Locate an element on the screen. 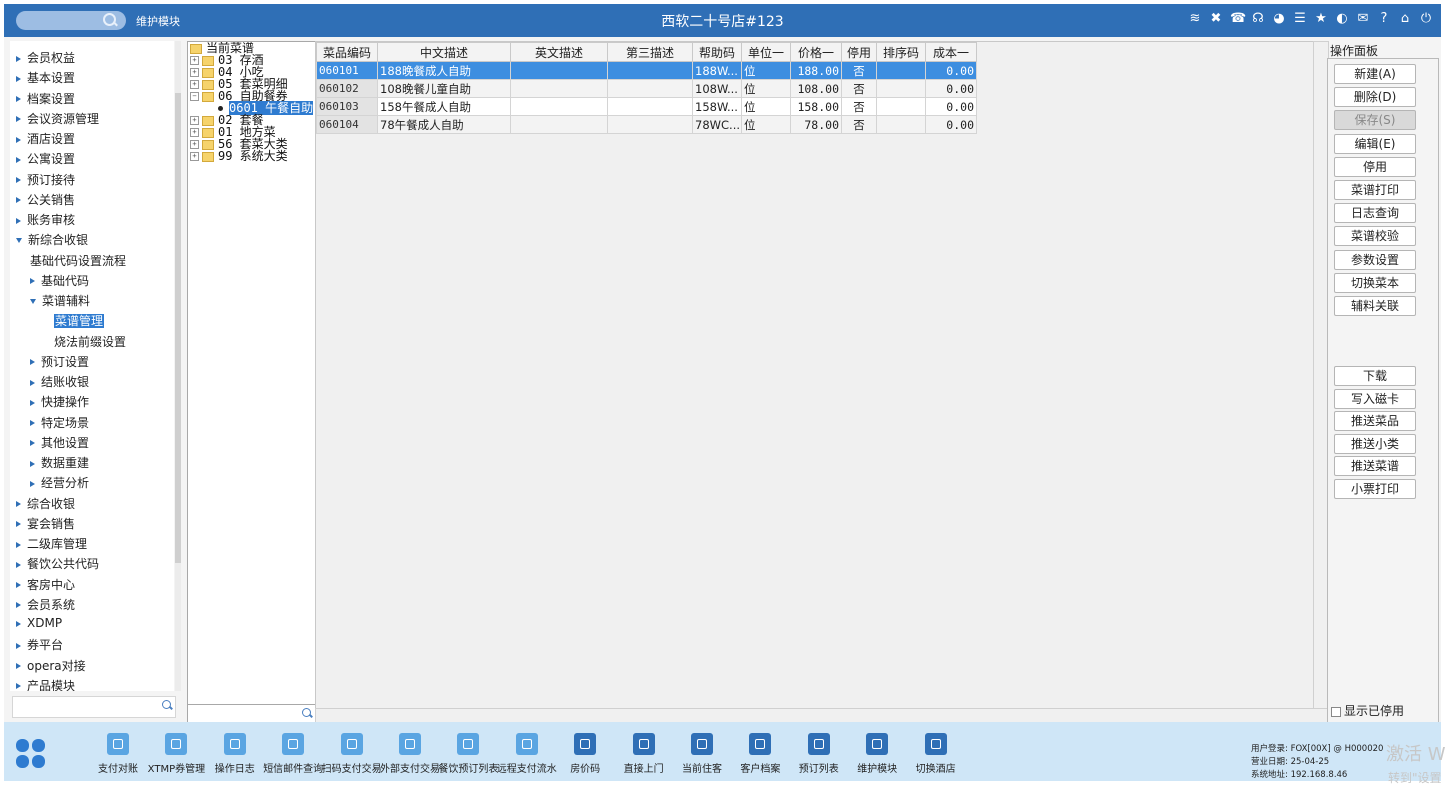 This screenshot has width=1453, height=786. edit-button: 编辑(E) is located at coordinates (1375, 143).